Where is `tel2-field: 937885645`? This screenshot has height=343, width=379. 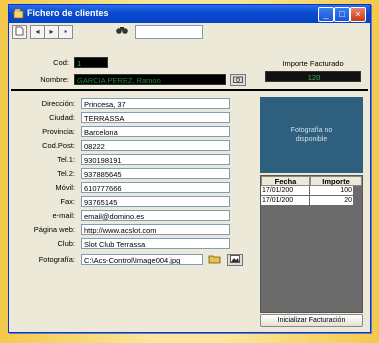
tel2-field: 937885645 is located at coordinates (155, 173).